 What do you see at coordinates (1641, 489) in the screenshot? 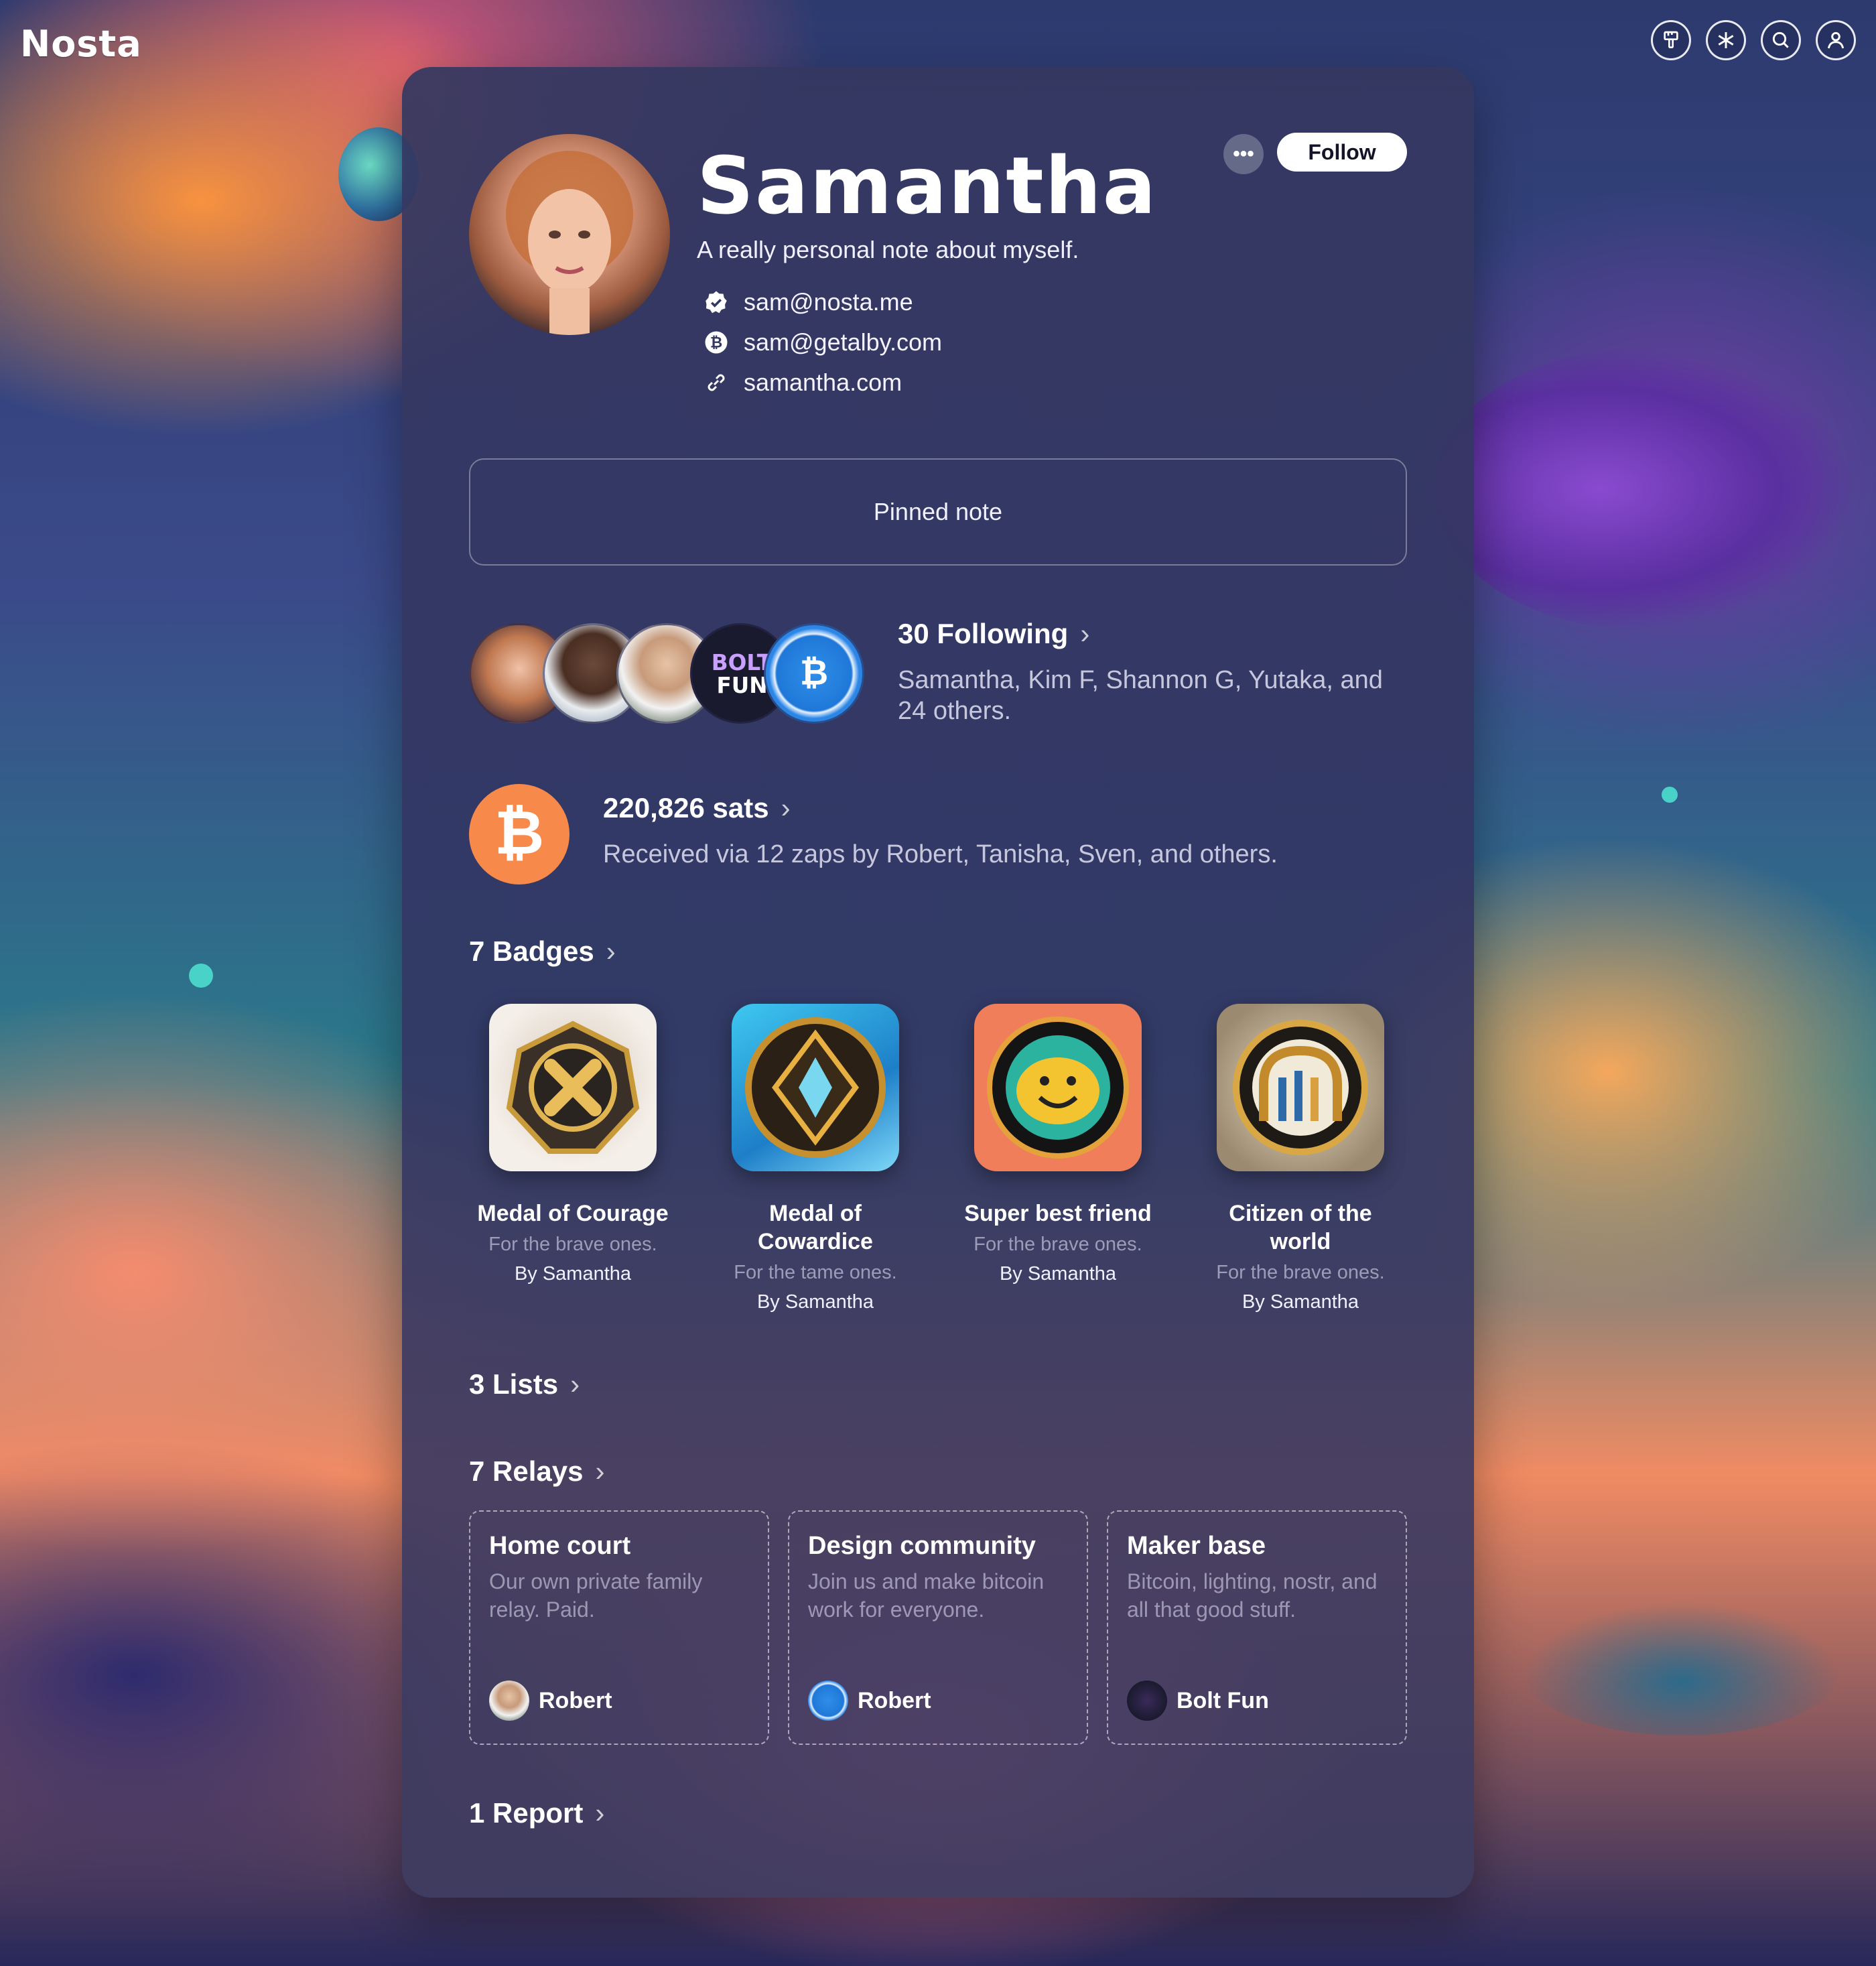
I see `ringed-planet-decoration` at bounding box center [1641, 489].